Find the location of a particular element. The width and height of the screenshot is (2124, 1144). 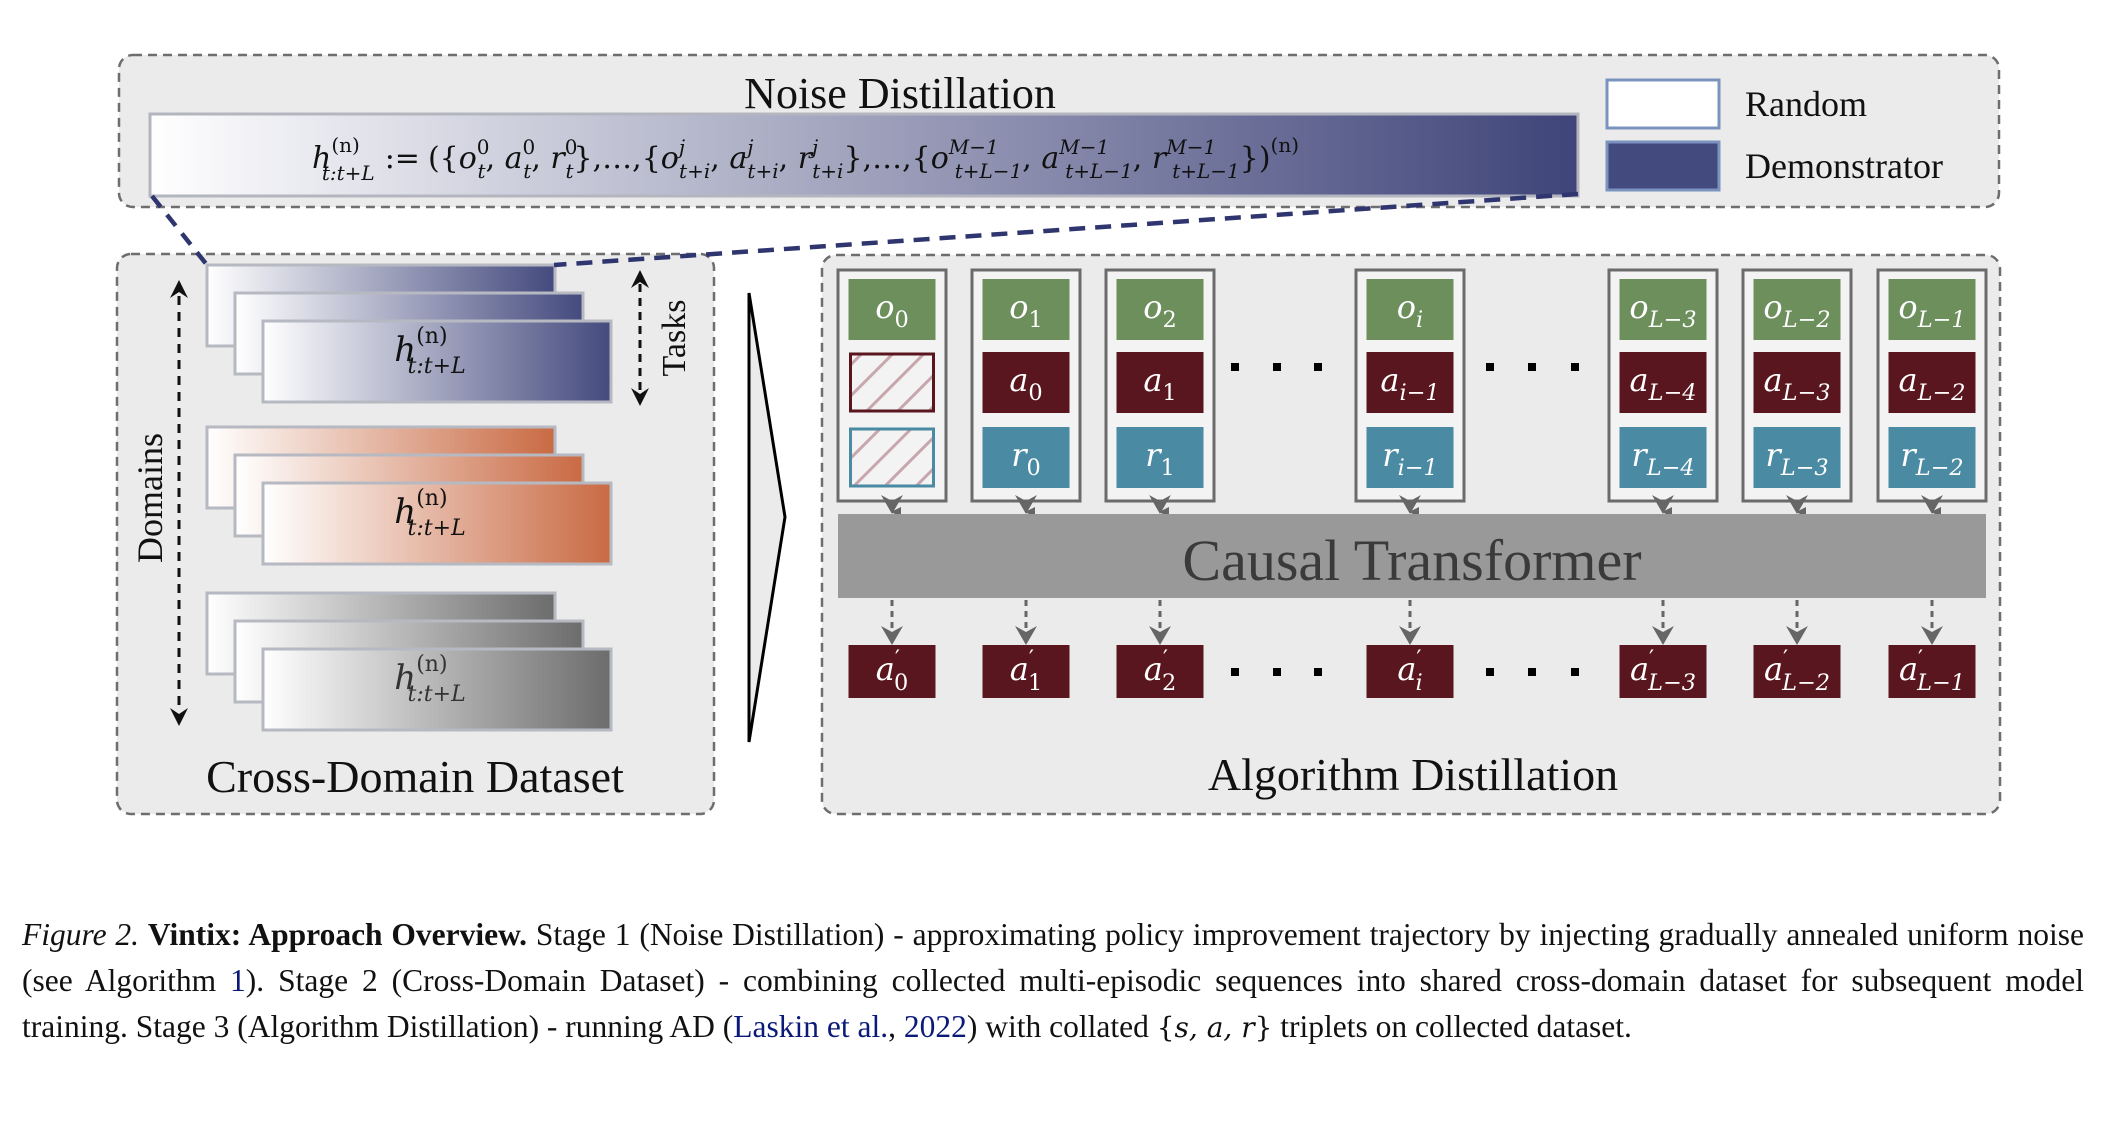

noise-distillation-title: Noise Distillation is located at coordinates (900, 93).